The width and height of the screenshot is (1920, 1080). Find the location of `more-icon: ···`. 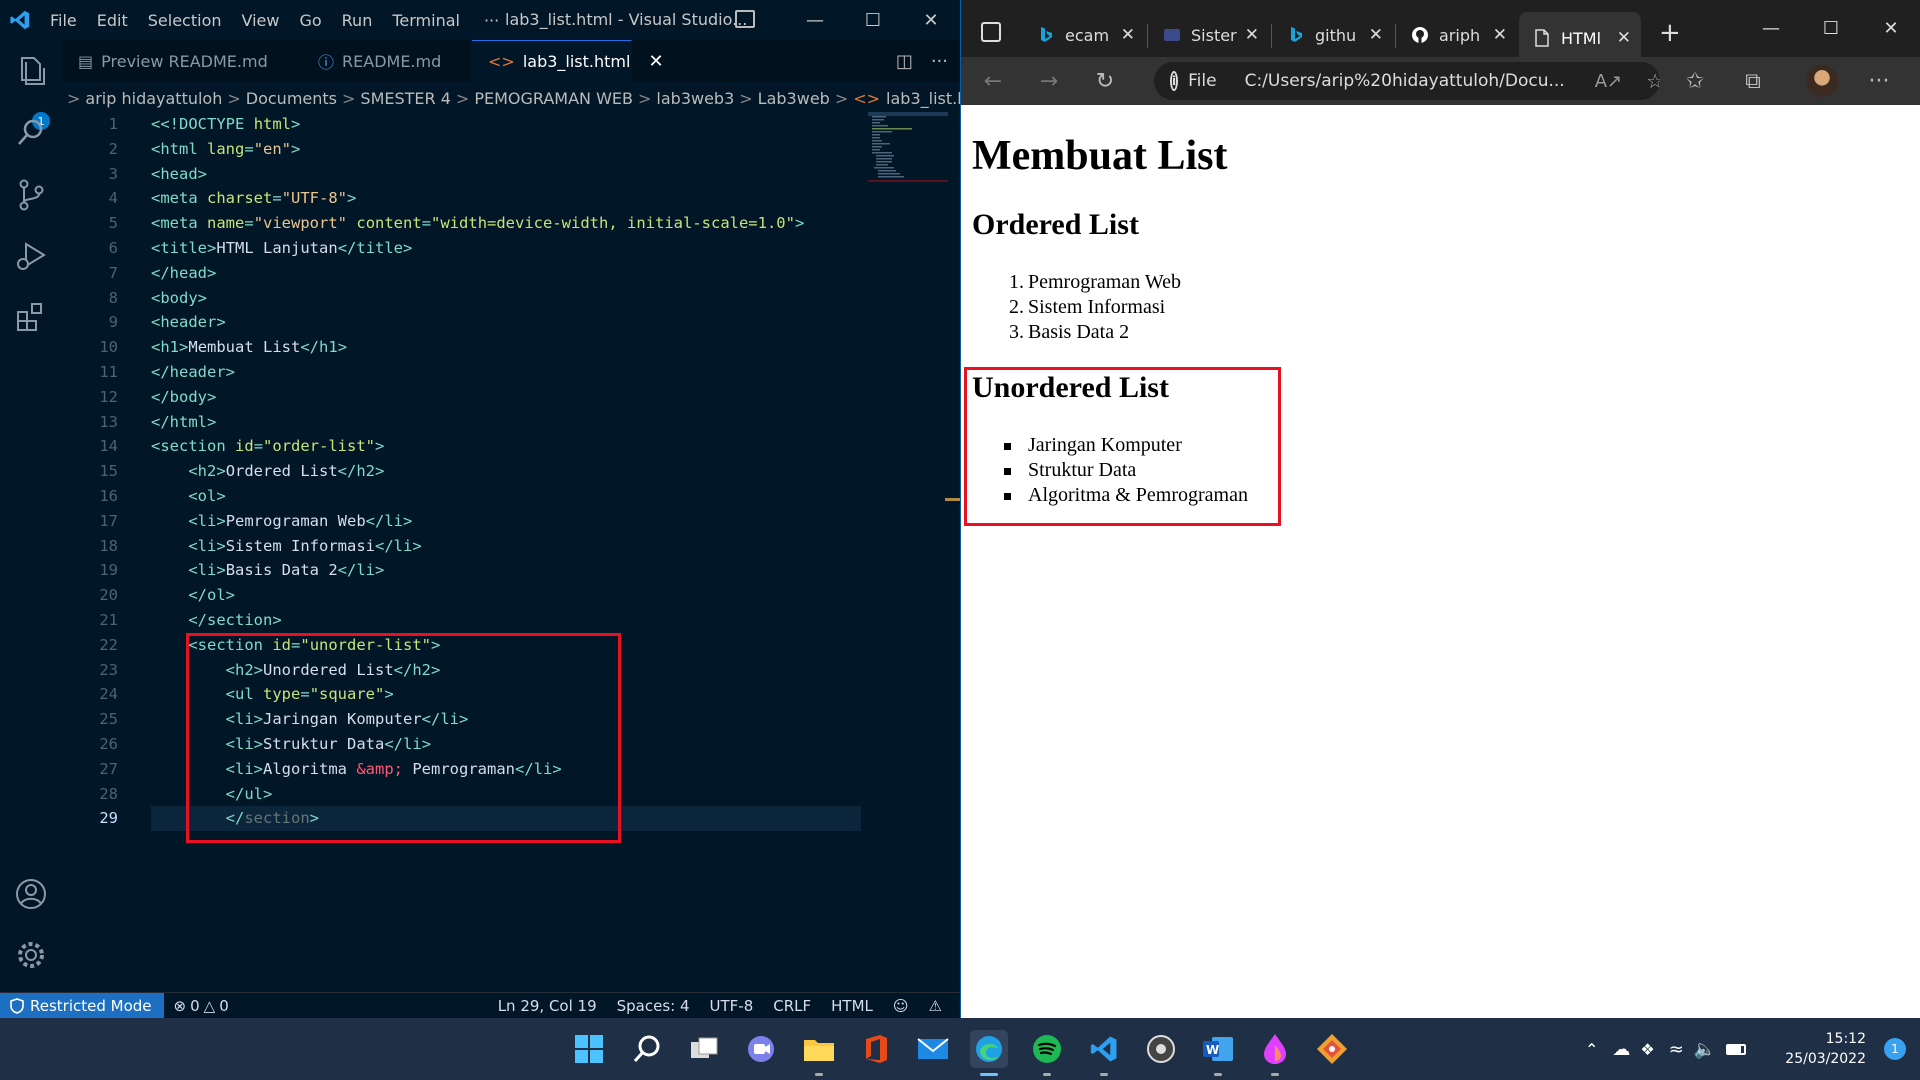

more-icon: ··· is located at coordinates (1879, 81).